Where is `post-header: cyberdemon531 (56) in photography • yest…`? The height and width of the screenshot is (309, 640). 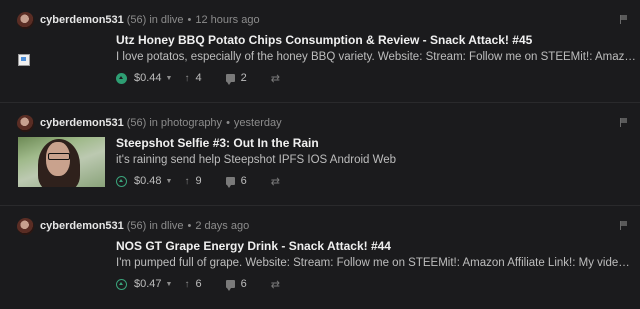 post-header: cyberdemon531 (56) in photography • yest… is located at coordinates (149, 123).